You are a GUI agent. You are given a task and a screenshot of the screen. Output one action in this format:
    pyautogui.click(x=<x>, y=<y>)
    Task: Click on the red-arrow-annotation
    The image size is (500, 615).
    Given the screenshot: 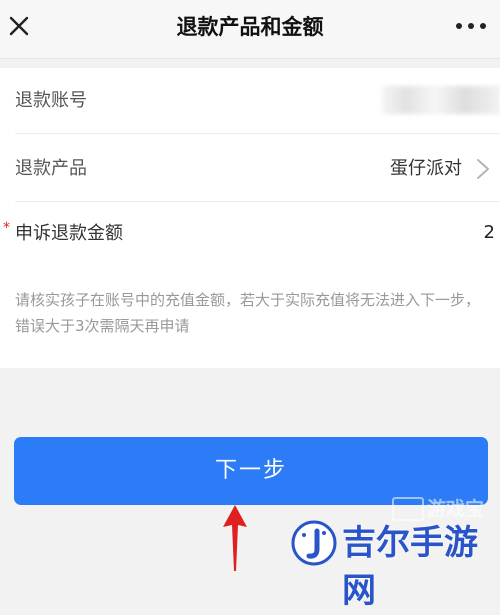 What is the action you would take?
    pyautogui.click(x=235, y=538)
    